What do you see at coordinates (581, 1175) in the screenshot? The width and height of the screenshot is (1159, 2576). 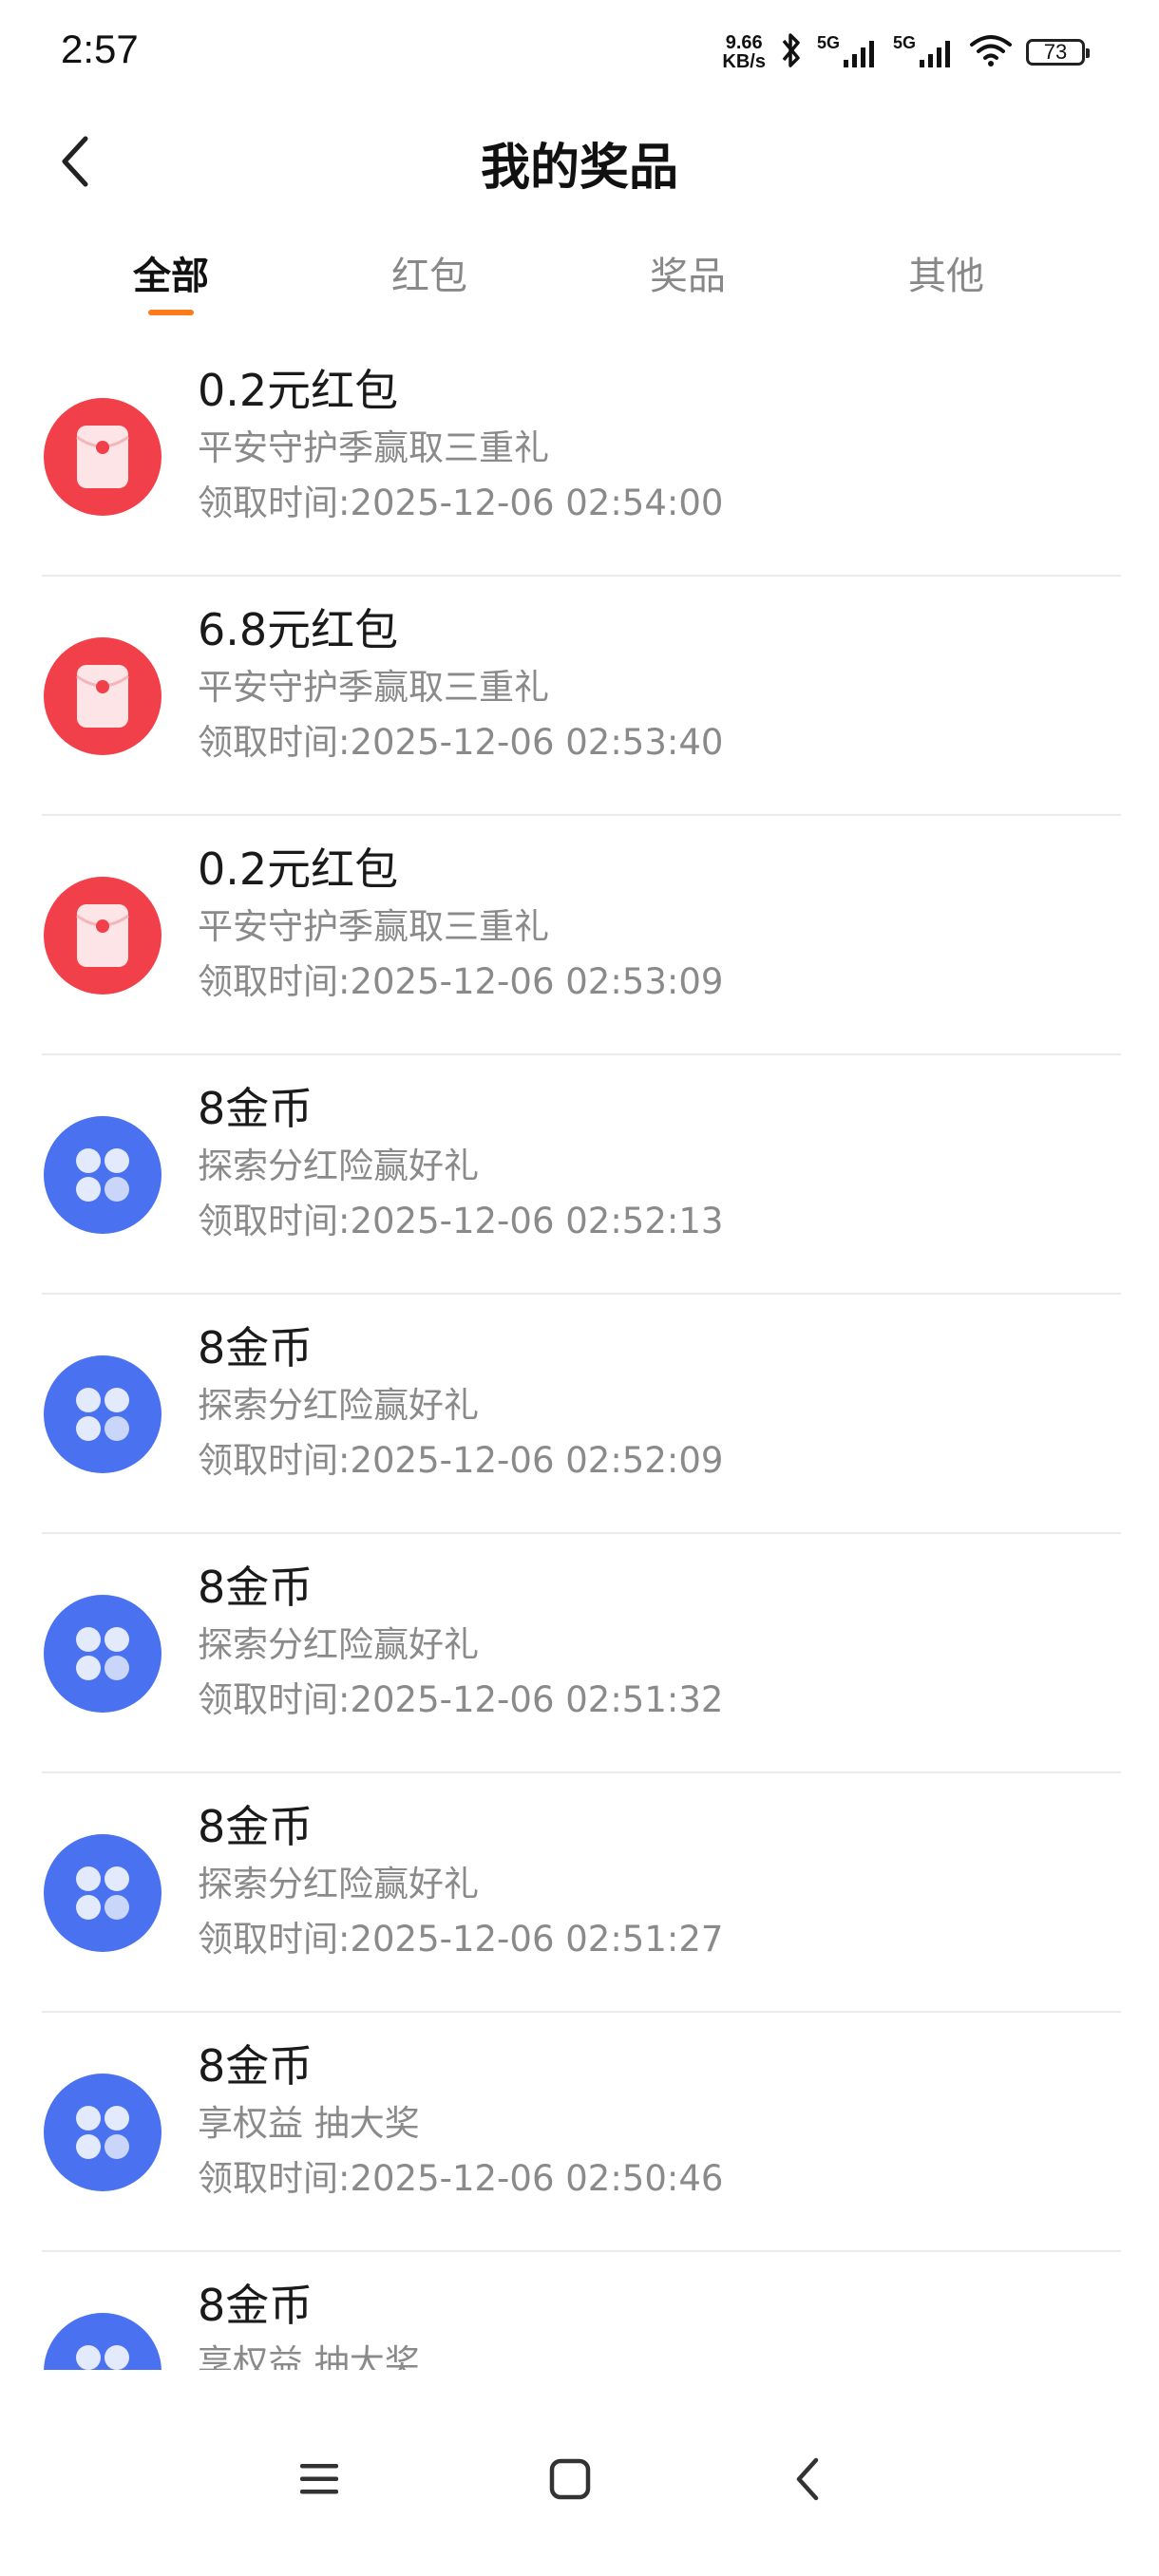 I see `prize-item: 8金币 探索分红险赢好礼 领取时间:2025-12-06 02:52:13` at bounding box center [581, 1175].